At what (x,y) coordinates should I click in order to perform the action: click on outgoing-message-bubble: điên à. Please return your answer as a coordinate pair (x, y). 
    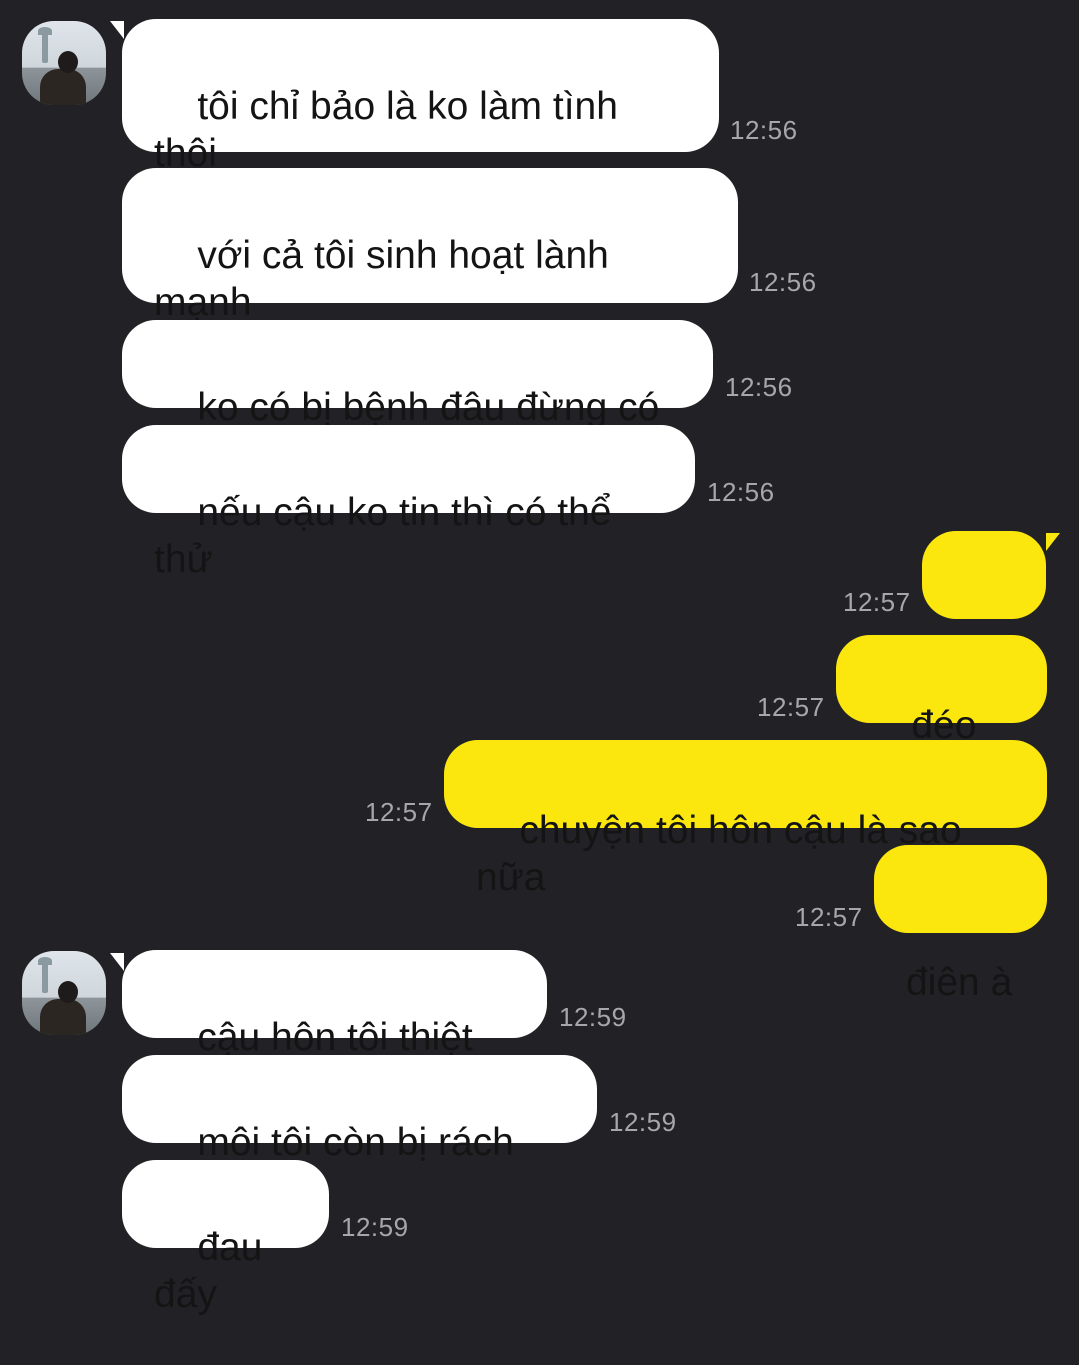
    Looking at the image, I should click on (960, 924).